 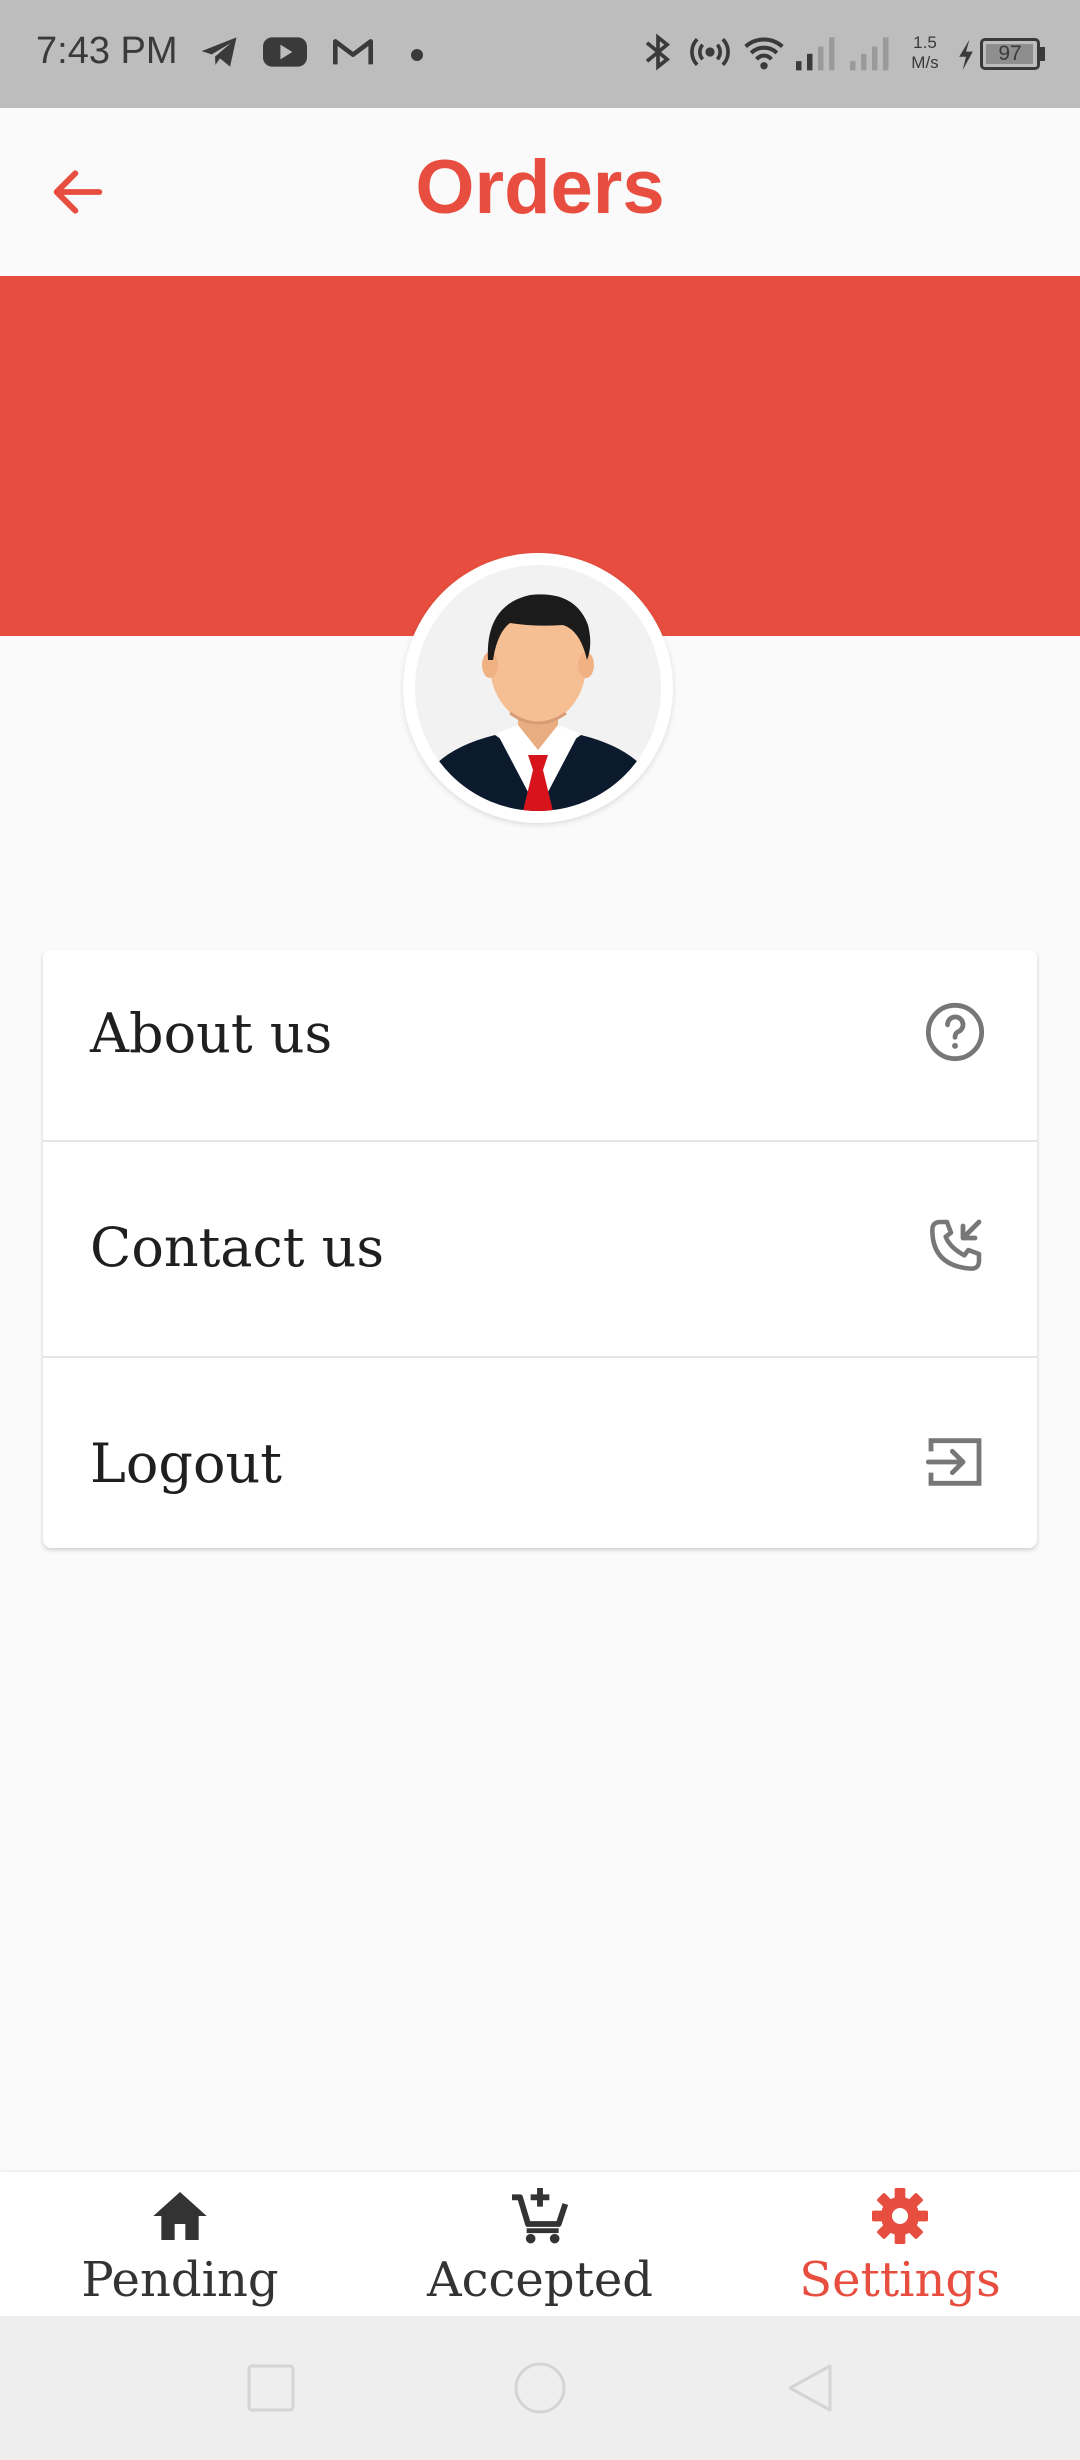 I want to click on net-speed: 1.5 M/s, so click(x=925, y=53).